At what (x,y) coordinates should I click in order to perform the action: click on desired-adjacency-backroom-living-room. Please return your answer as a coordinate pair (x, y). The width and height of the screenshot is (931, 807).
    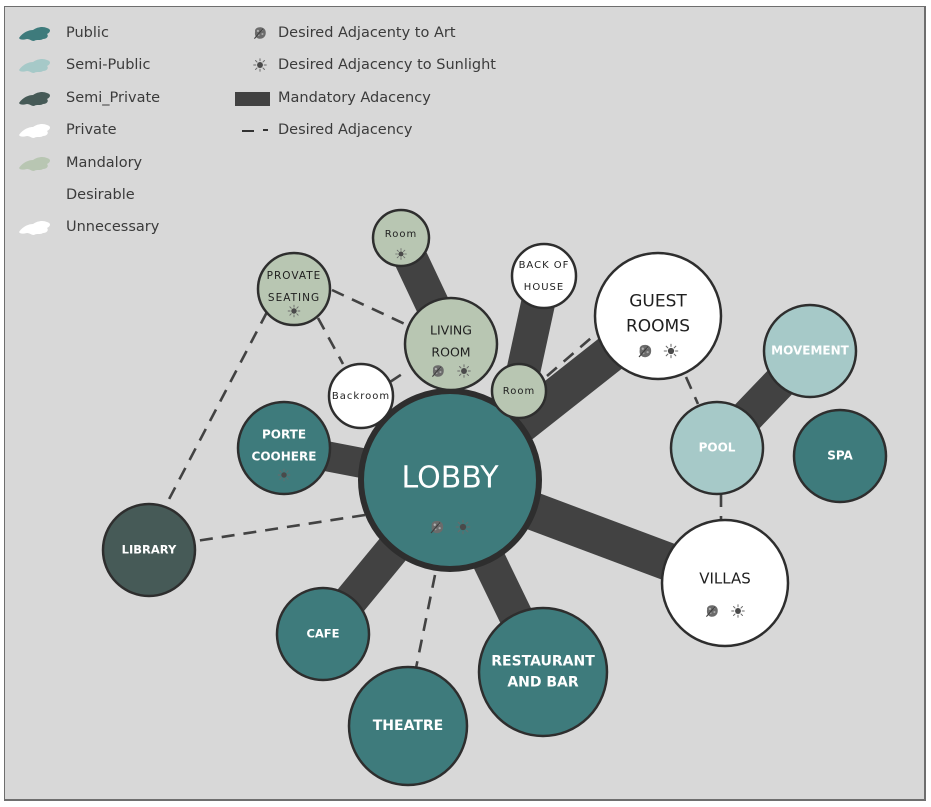
    Looking at the image, I should click on (397, 377).